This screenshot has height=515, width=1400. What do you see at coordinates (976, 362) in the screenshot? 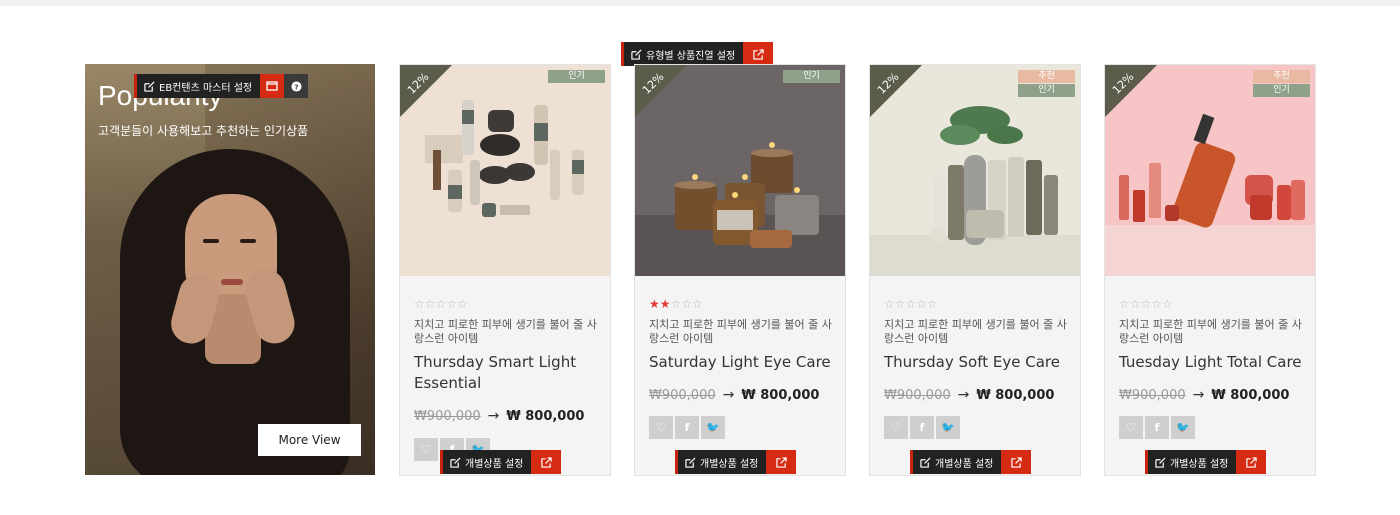
I see `product-name: Thursday Soft Eye Care` at bounding box center [976, 362].